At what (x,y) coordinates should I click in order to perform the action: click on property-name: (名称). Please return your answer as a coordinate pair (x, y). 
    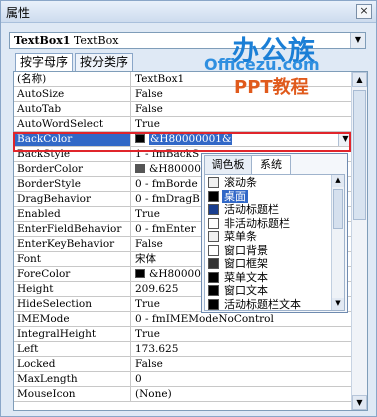
    Looking at the image, I should click on (72, 79).